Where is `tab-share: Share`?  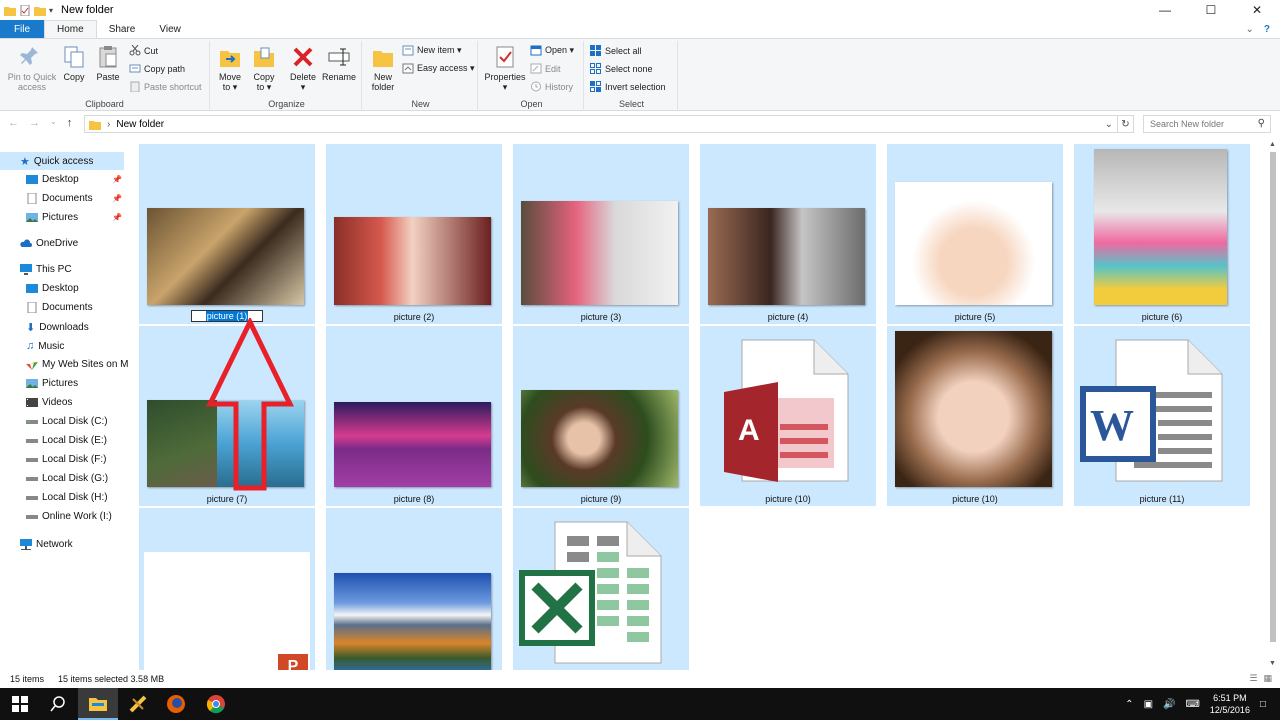
tab-share: Share is located at coordinates (122, 29).